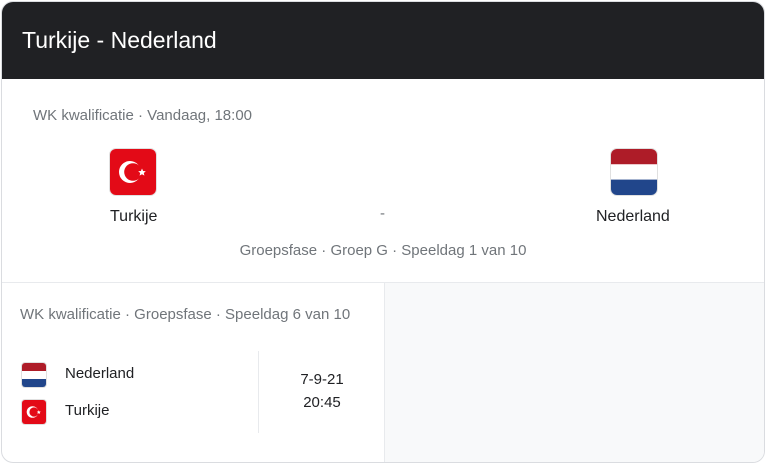 This screenshot has width=768, height=465. Describe the element at coordinates (633, 217) in the screenshot. I see `away-team-name: Nederland` at that location.